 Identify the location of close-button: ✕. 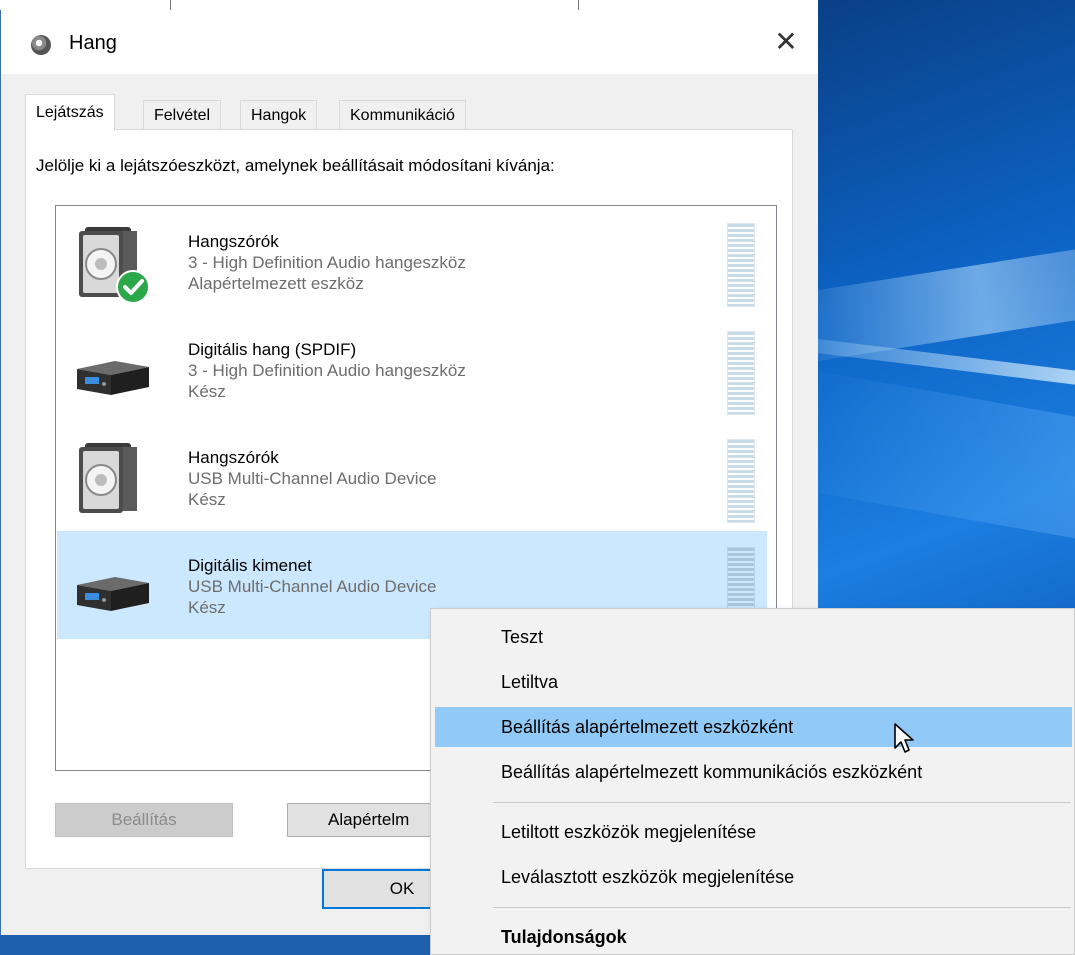
(786, 42).